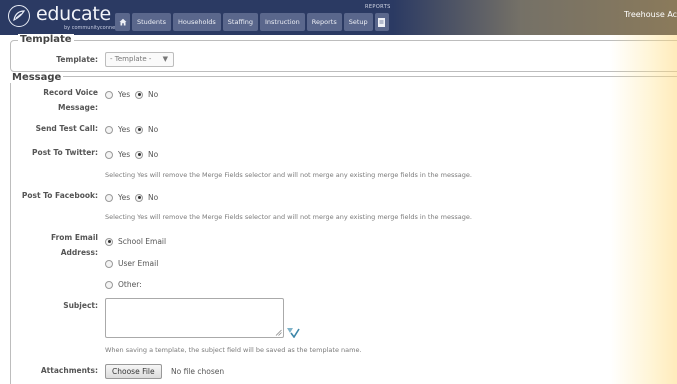 Image resolution: width=677 pixels, height=384 pixels. I want to click on post-facebook-yes-label: Yes, so click(124, 197).